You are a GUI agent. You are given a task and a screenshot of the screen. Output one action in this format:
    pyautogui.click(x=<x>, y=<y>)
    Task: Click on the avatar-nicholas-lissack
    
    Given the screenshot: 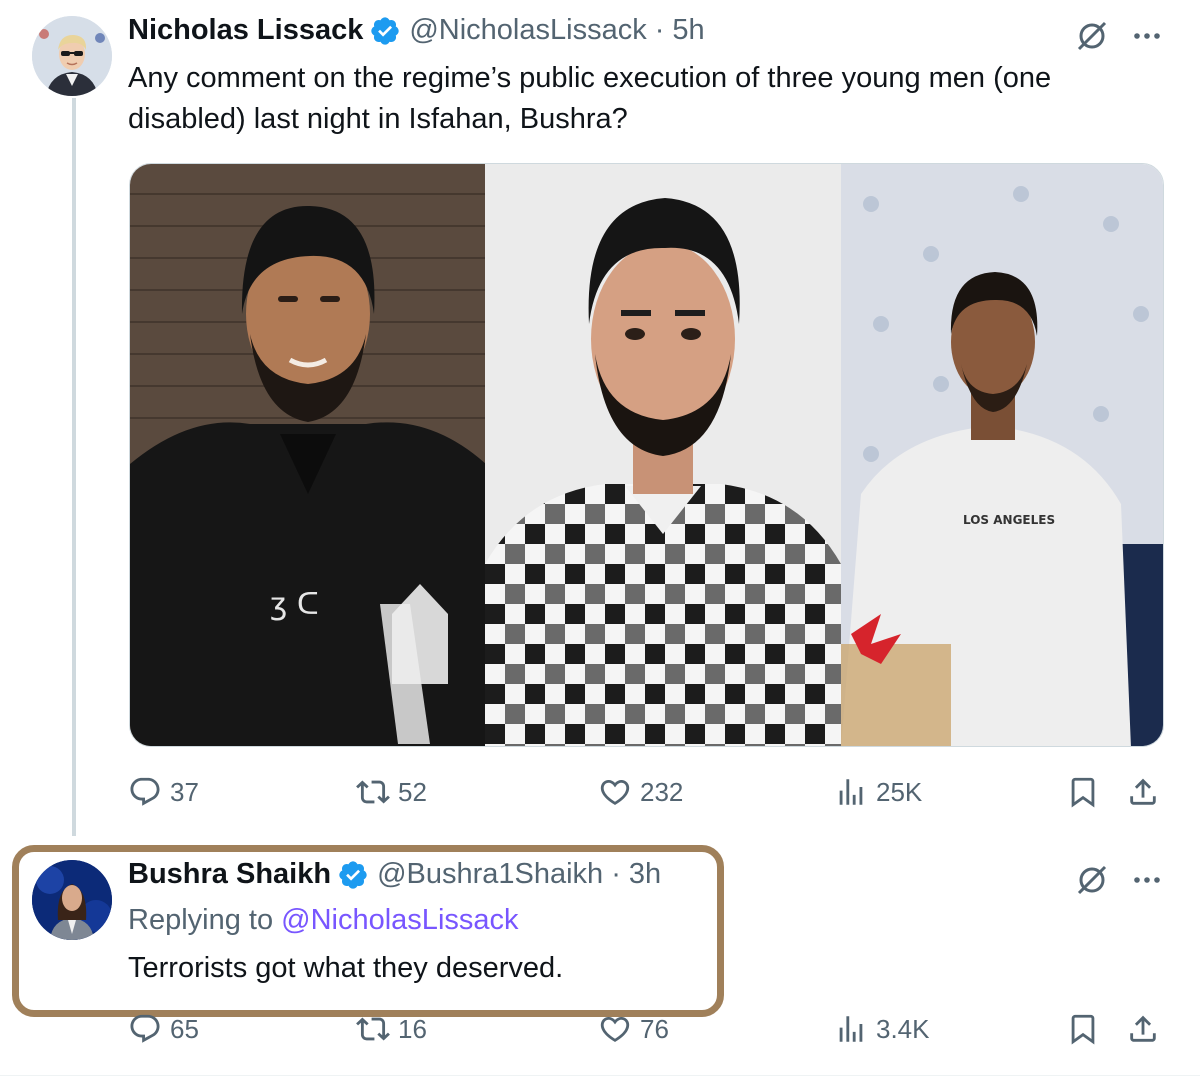 What is the action you would take?
    pyautogui.click(x=72, y=56)
    